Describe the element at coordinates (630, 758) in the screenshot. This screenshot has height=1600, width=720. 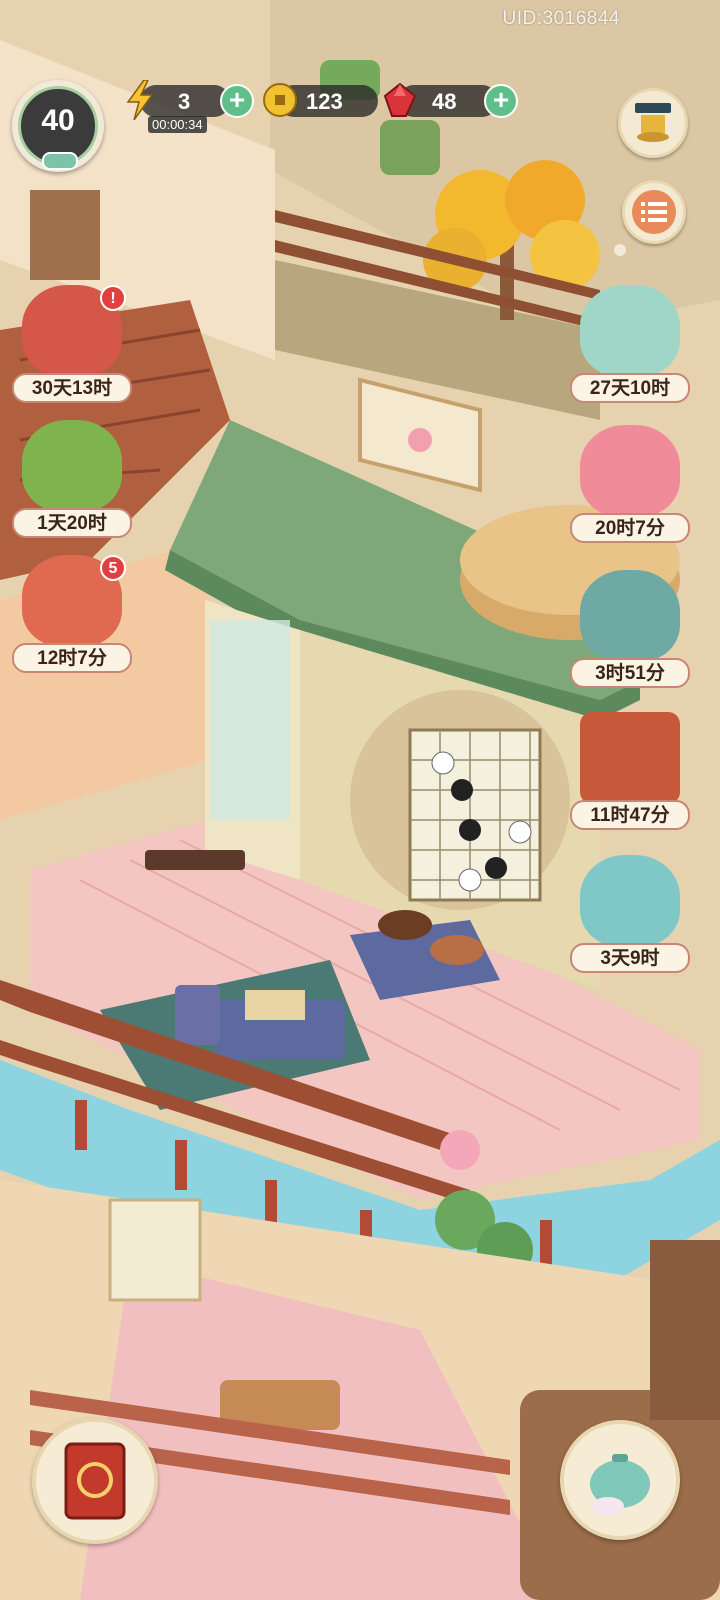
I see `one-plus-one-icon` at that location.